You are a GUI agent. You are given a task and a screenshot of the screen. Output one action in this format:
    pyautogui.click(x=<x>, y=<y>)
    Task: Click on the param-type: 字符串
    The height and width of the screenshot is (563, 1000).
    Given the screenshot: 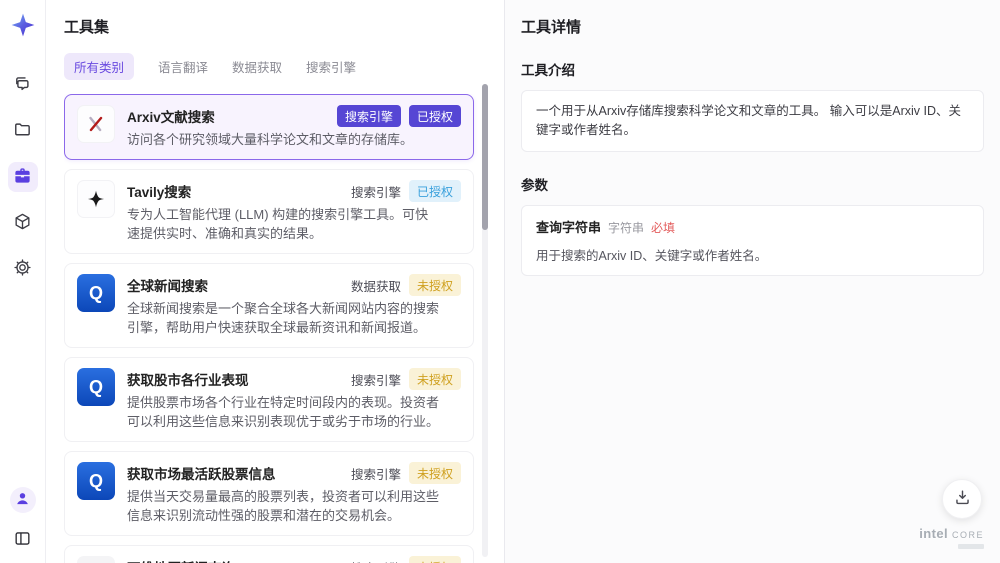 What is the action you would take?
    pyautogui.click(x=626, y=227)
    